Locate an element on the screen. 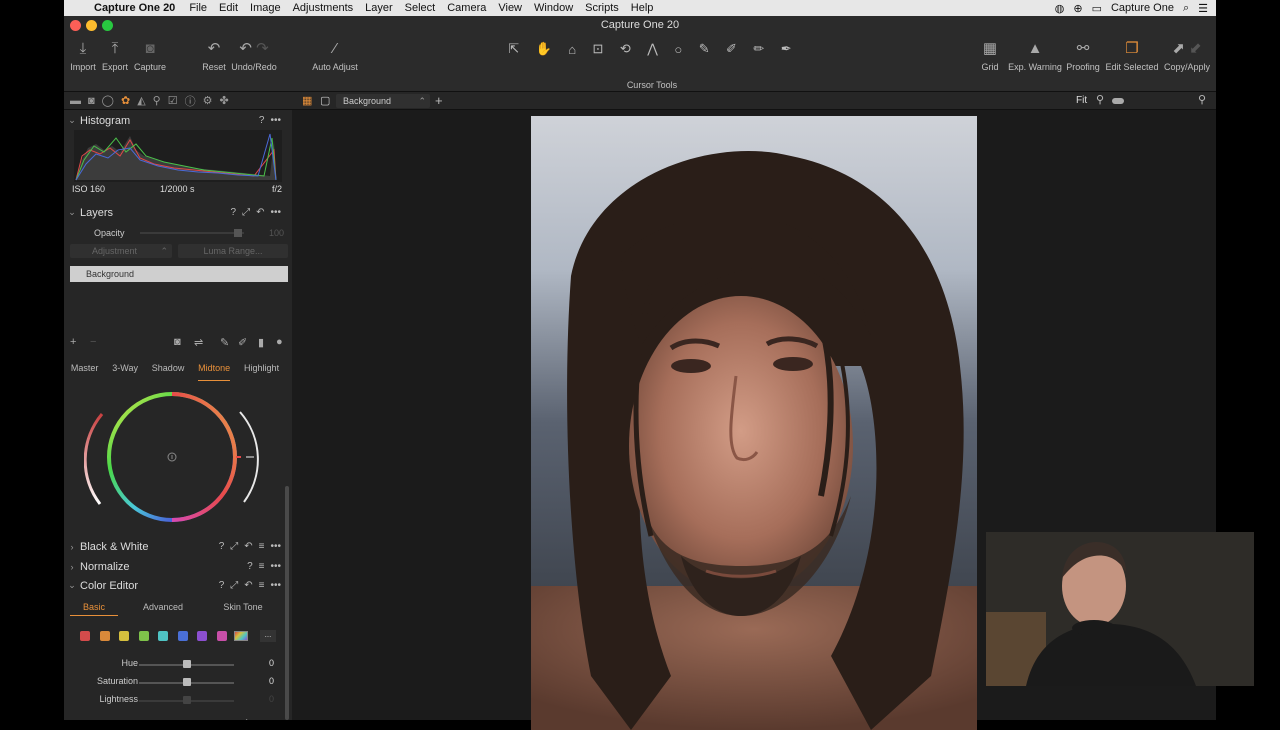  adjustments-tab-icon: ☑ is located at coordinates (173, 100).